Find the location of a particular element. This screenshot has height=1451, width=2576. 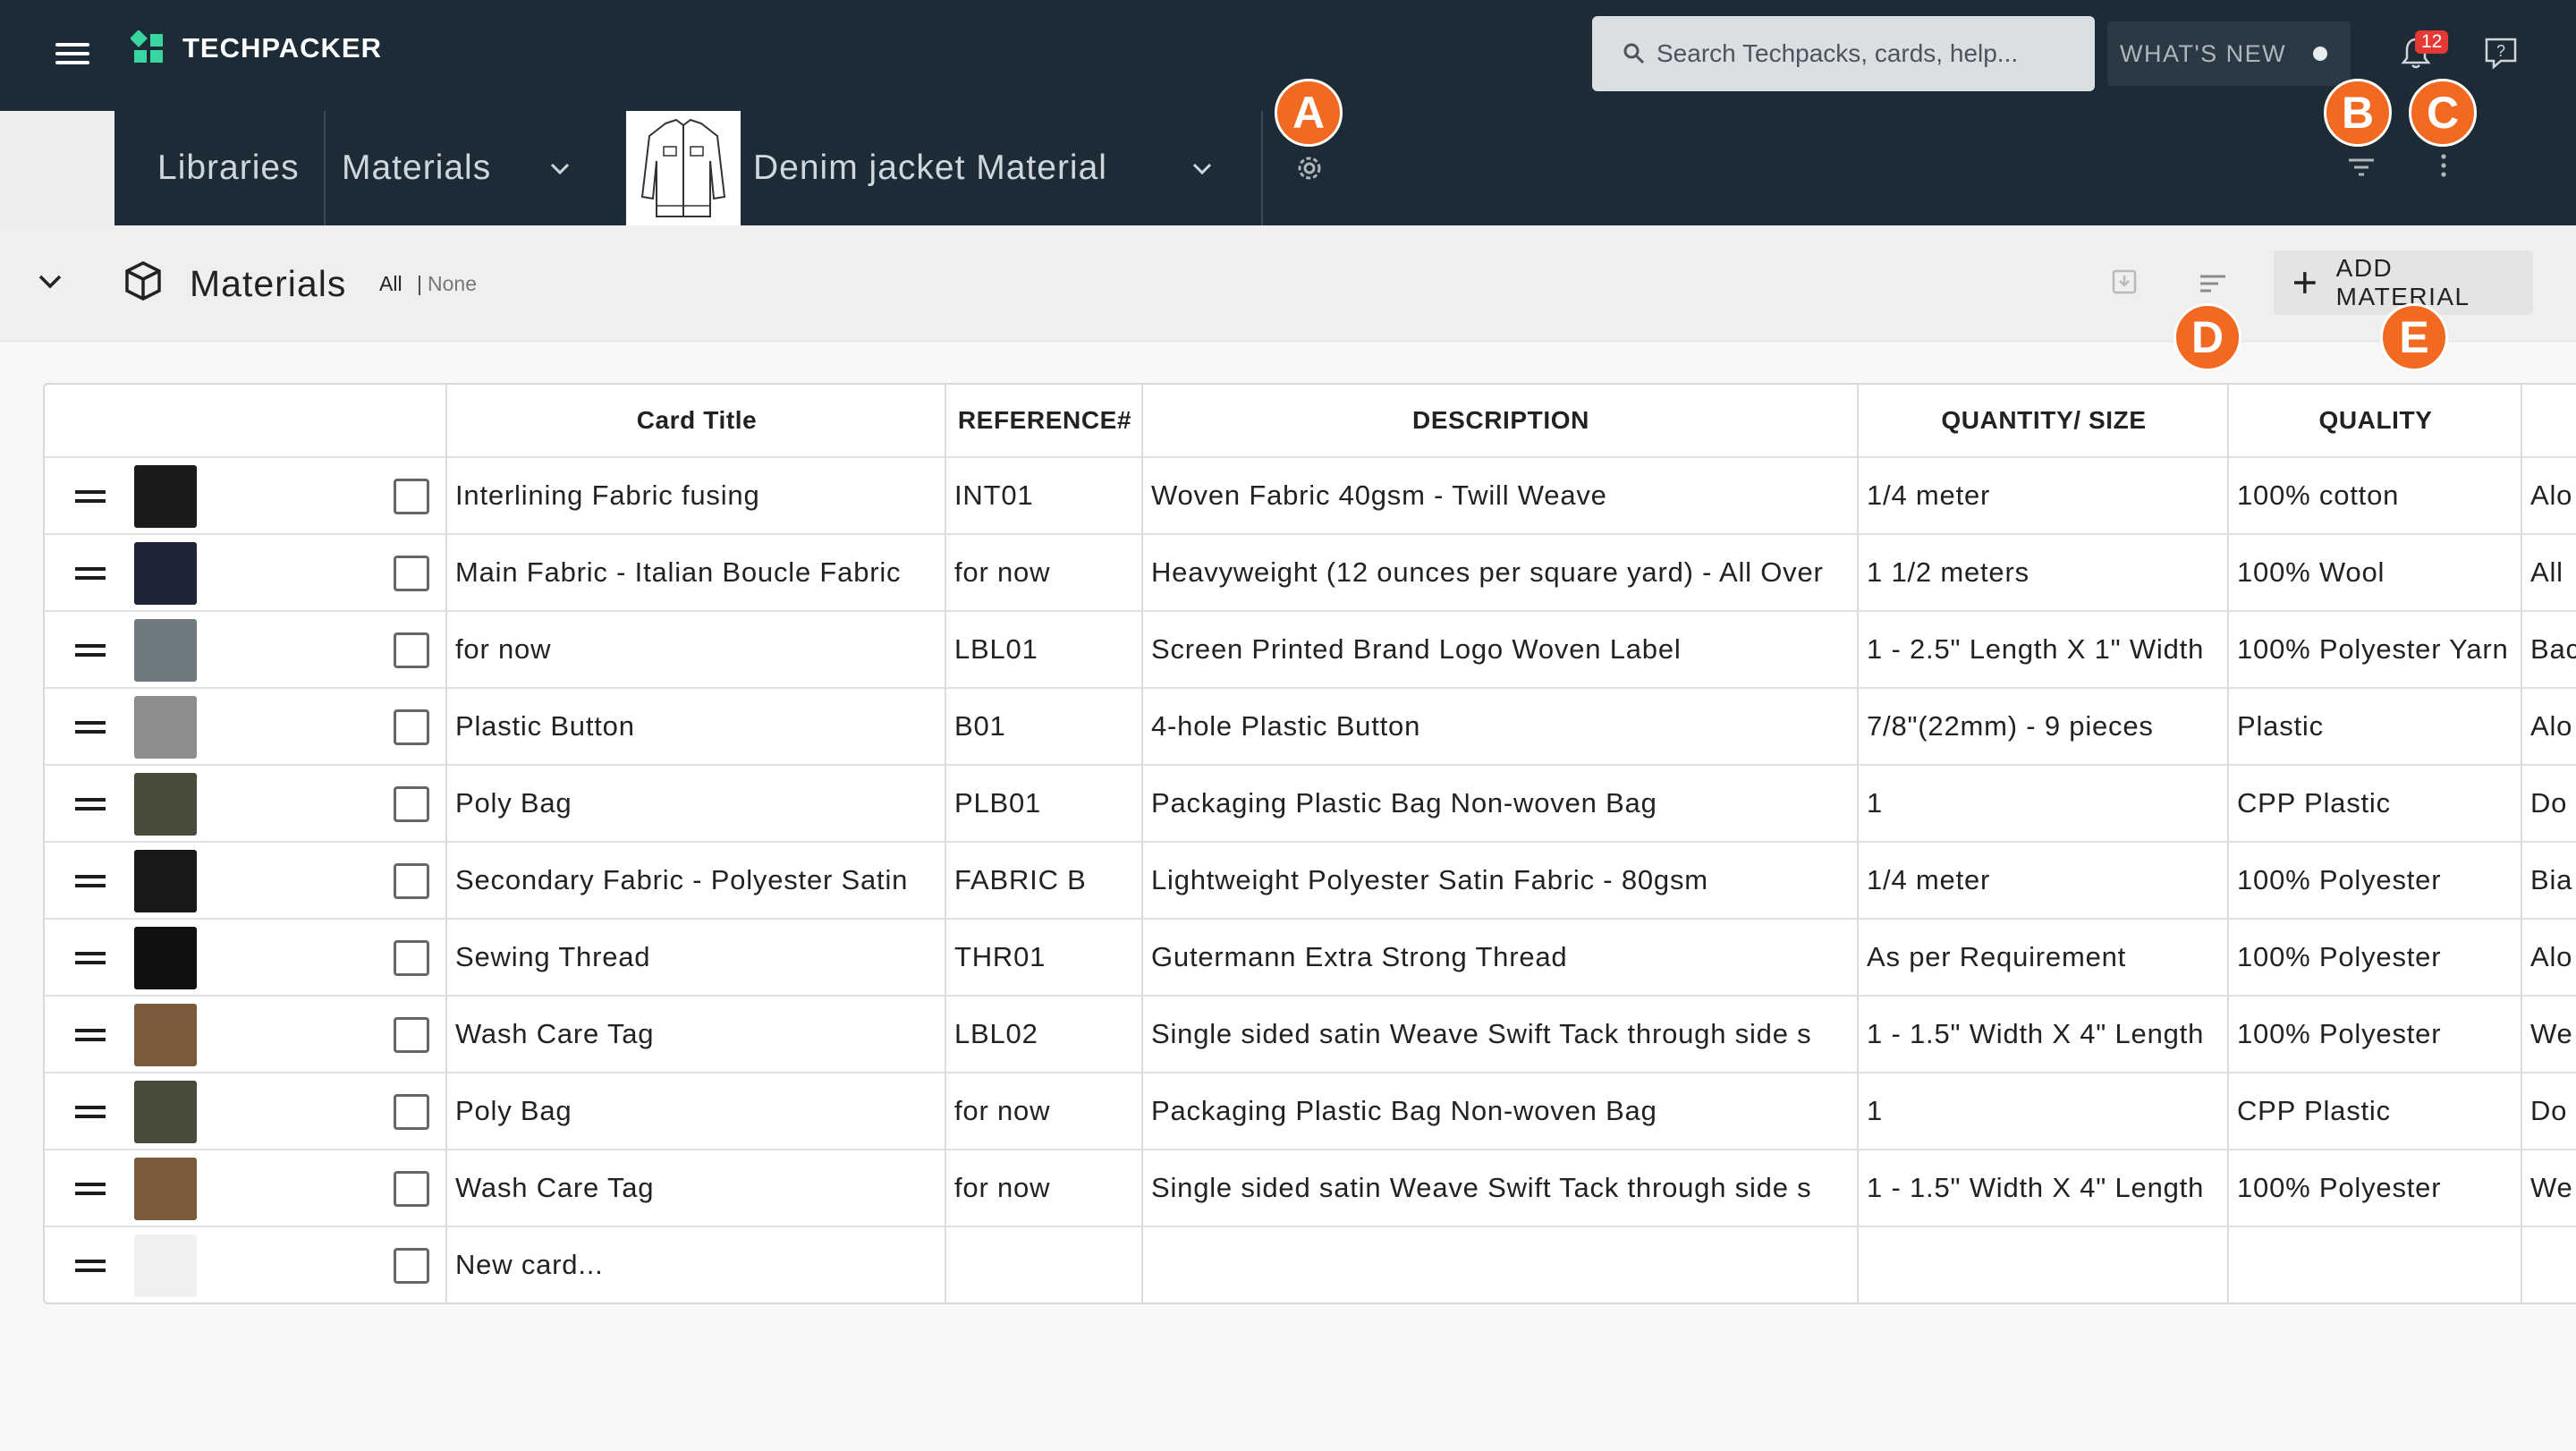

cell-reference: PLB01 is located at coordinates (1043, 803).